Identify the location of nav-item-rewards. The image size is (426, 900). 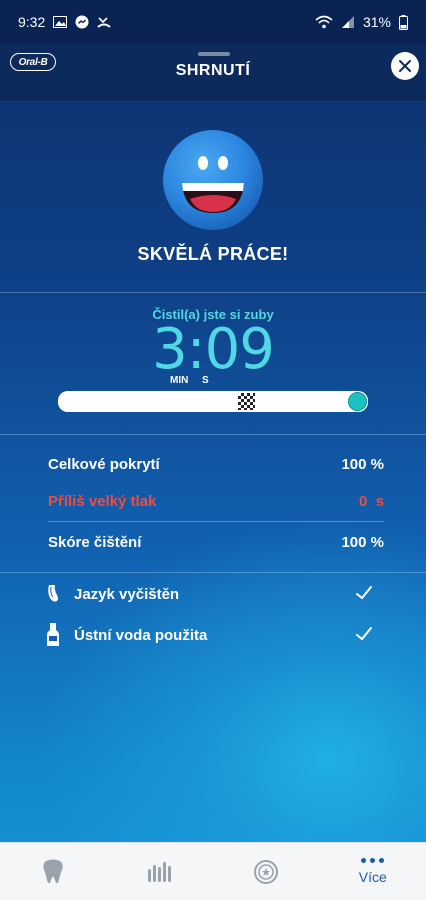
(266, 871).